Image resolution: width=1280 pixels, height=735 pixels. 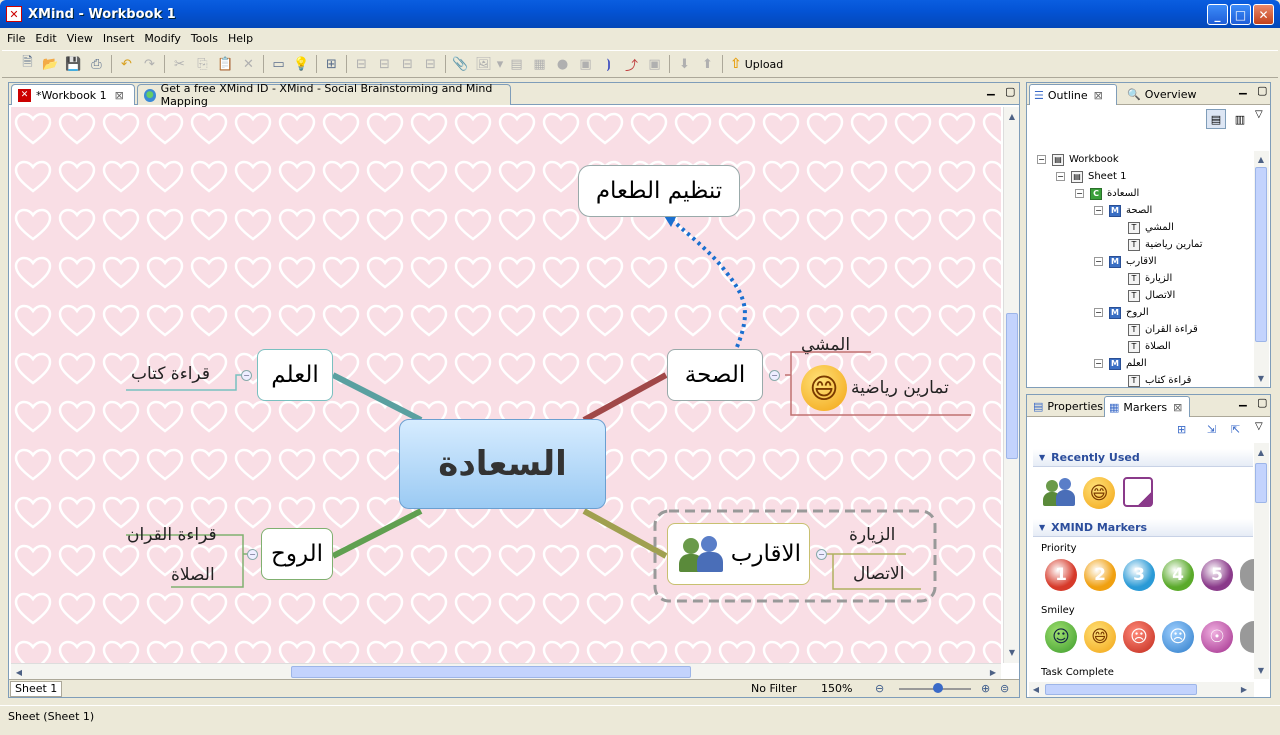 I want to click on priority-1-icon: 1, so click(x=1061, y=575).